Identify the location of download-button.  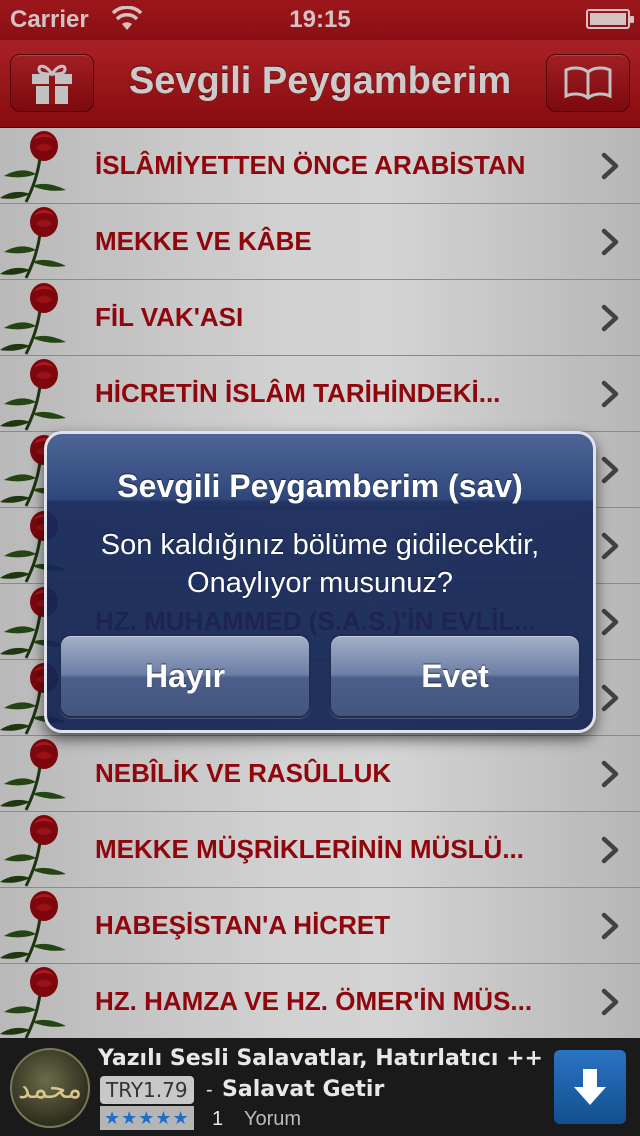
(590, 1087).